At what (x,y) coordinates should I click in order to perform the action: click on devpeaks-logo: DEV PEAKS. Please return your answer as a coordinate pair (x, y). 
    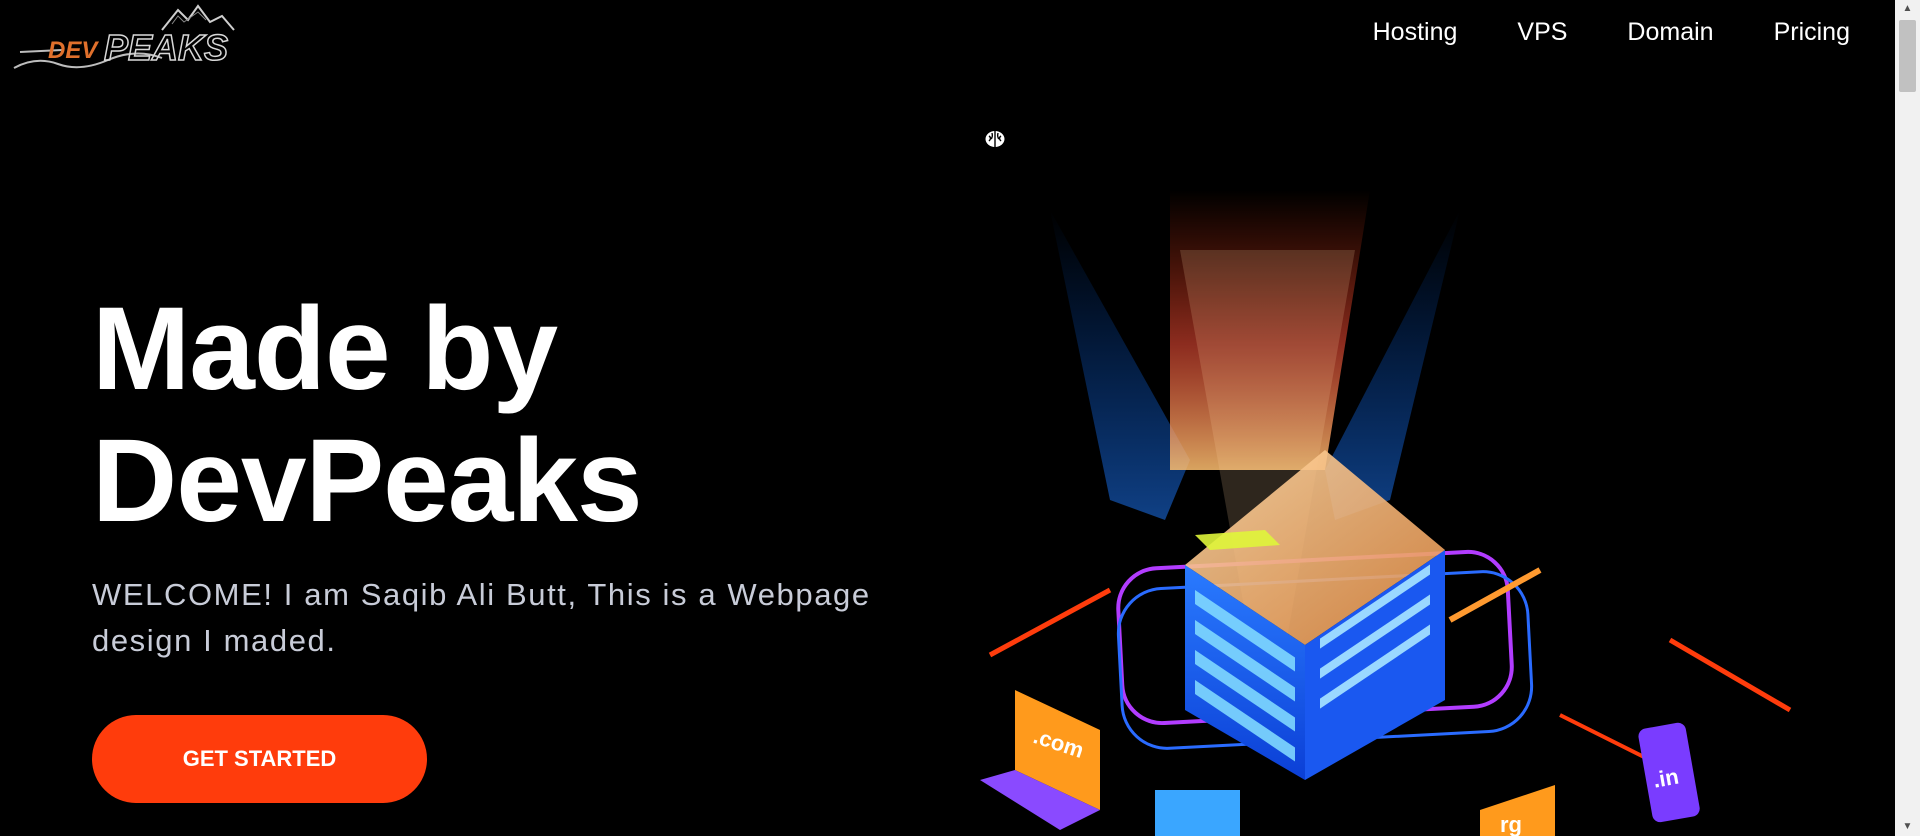
    Looking at the image, I should click on (127, 38).